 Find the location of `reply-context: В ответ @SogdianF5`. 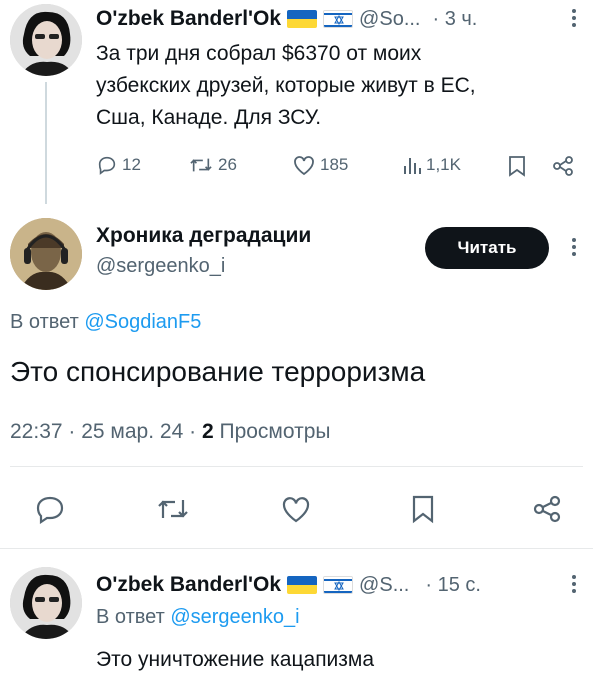

reply-context: В ответ @SogdianF5 is located at coordinates (105, 322).